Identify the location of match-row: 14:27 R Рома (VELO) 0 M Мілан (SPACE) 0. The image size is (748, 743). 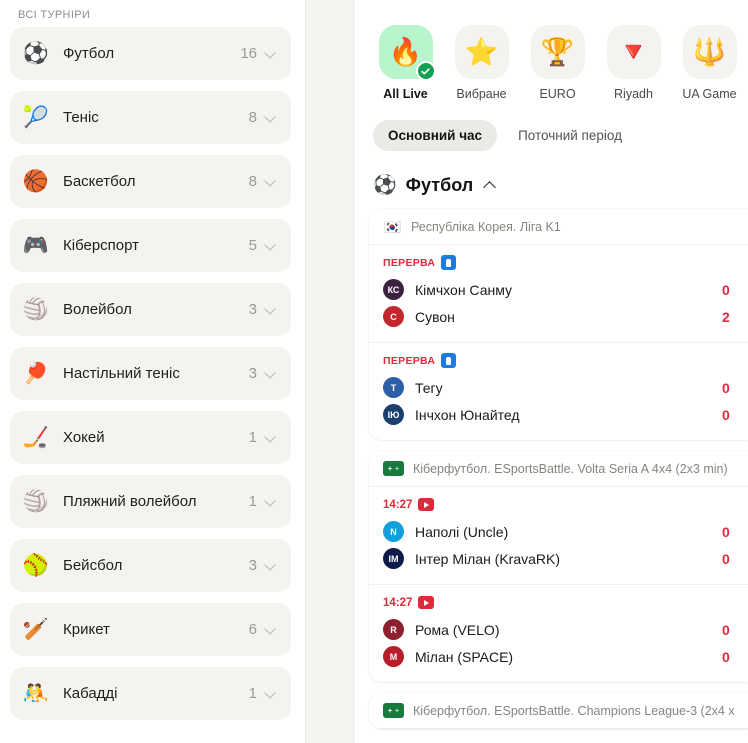
(558, 633).